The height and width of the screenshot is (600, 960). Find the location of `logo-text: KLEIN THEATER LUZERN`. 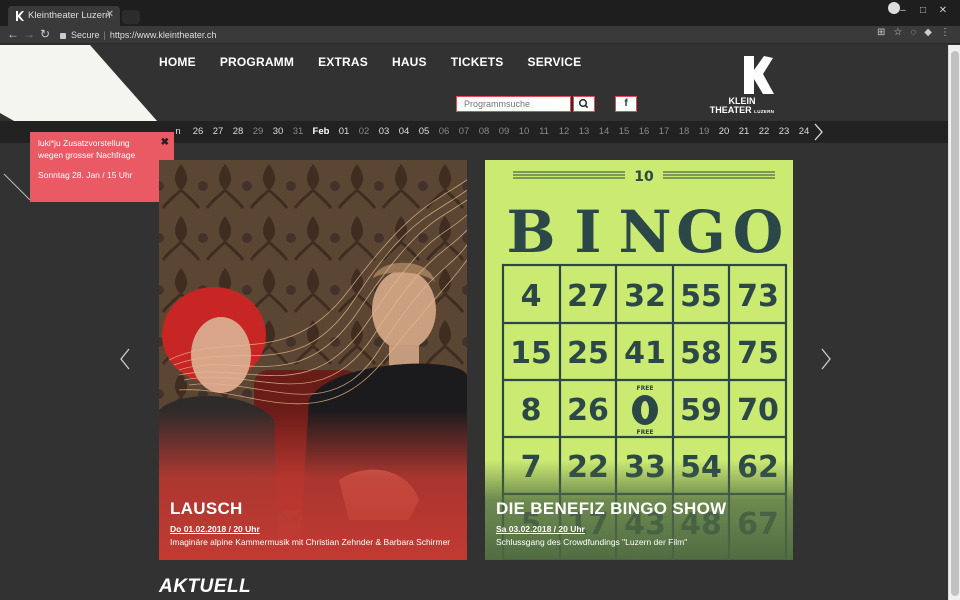

logo-text: KLEIN THEATER LUZERN is located at coordinates (742, 106).